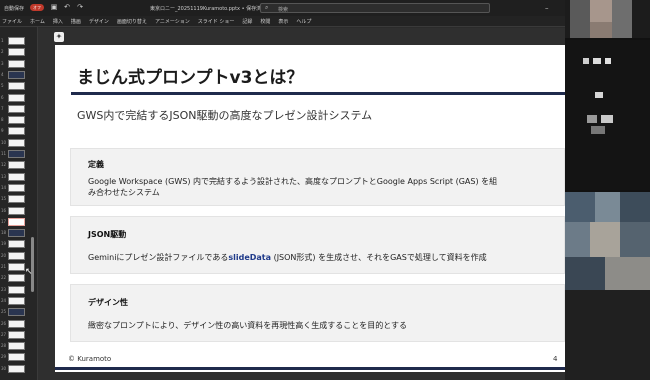 This screenshot has width=650, height=380. I want to click on card-heading: デザイン性, so click(108, 302).